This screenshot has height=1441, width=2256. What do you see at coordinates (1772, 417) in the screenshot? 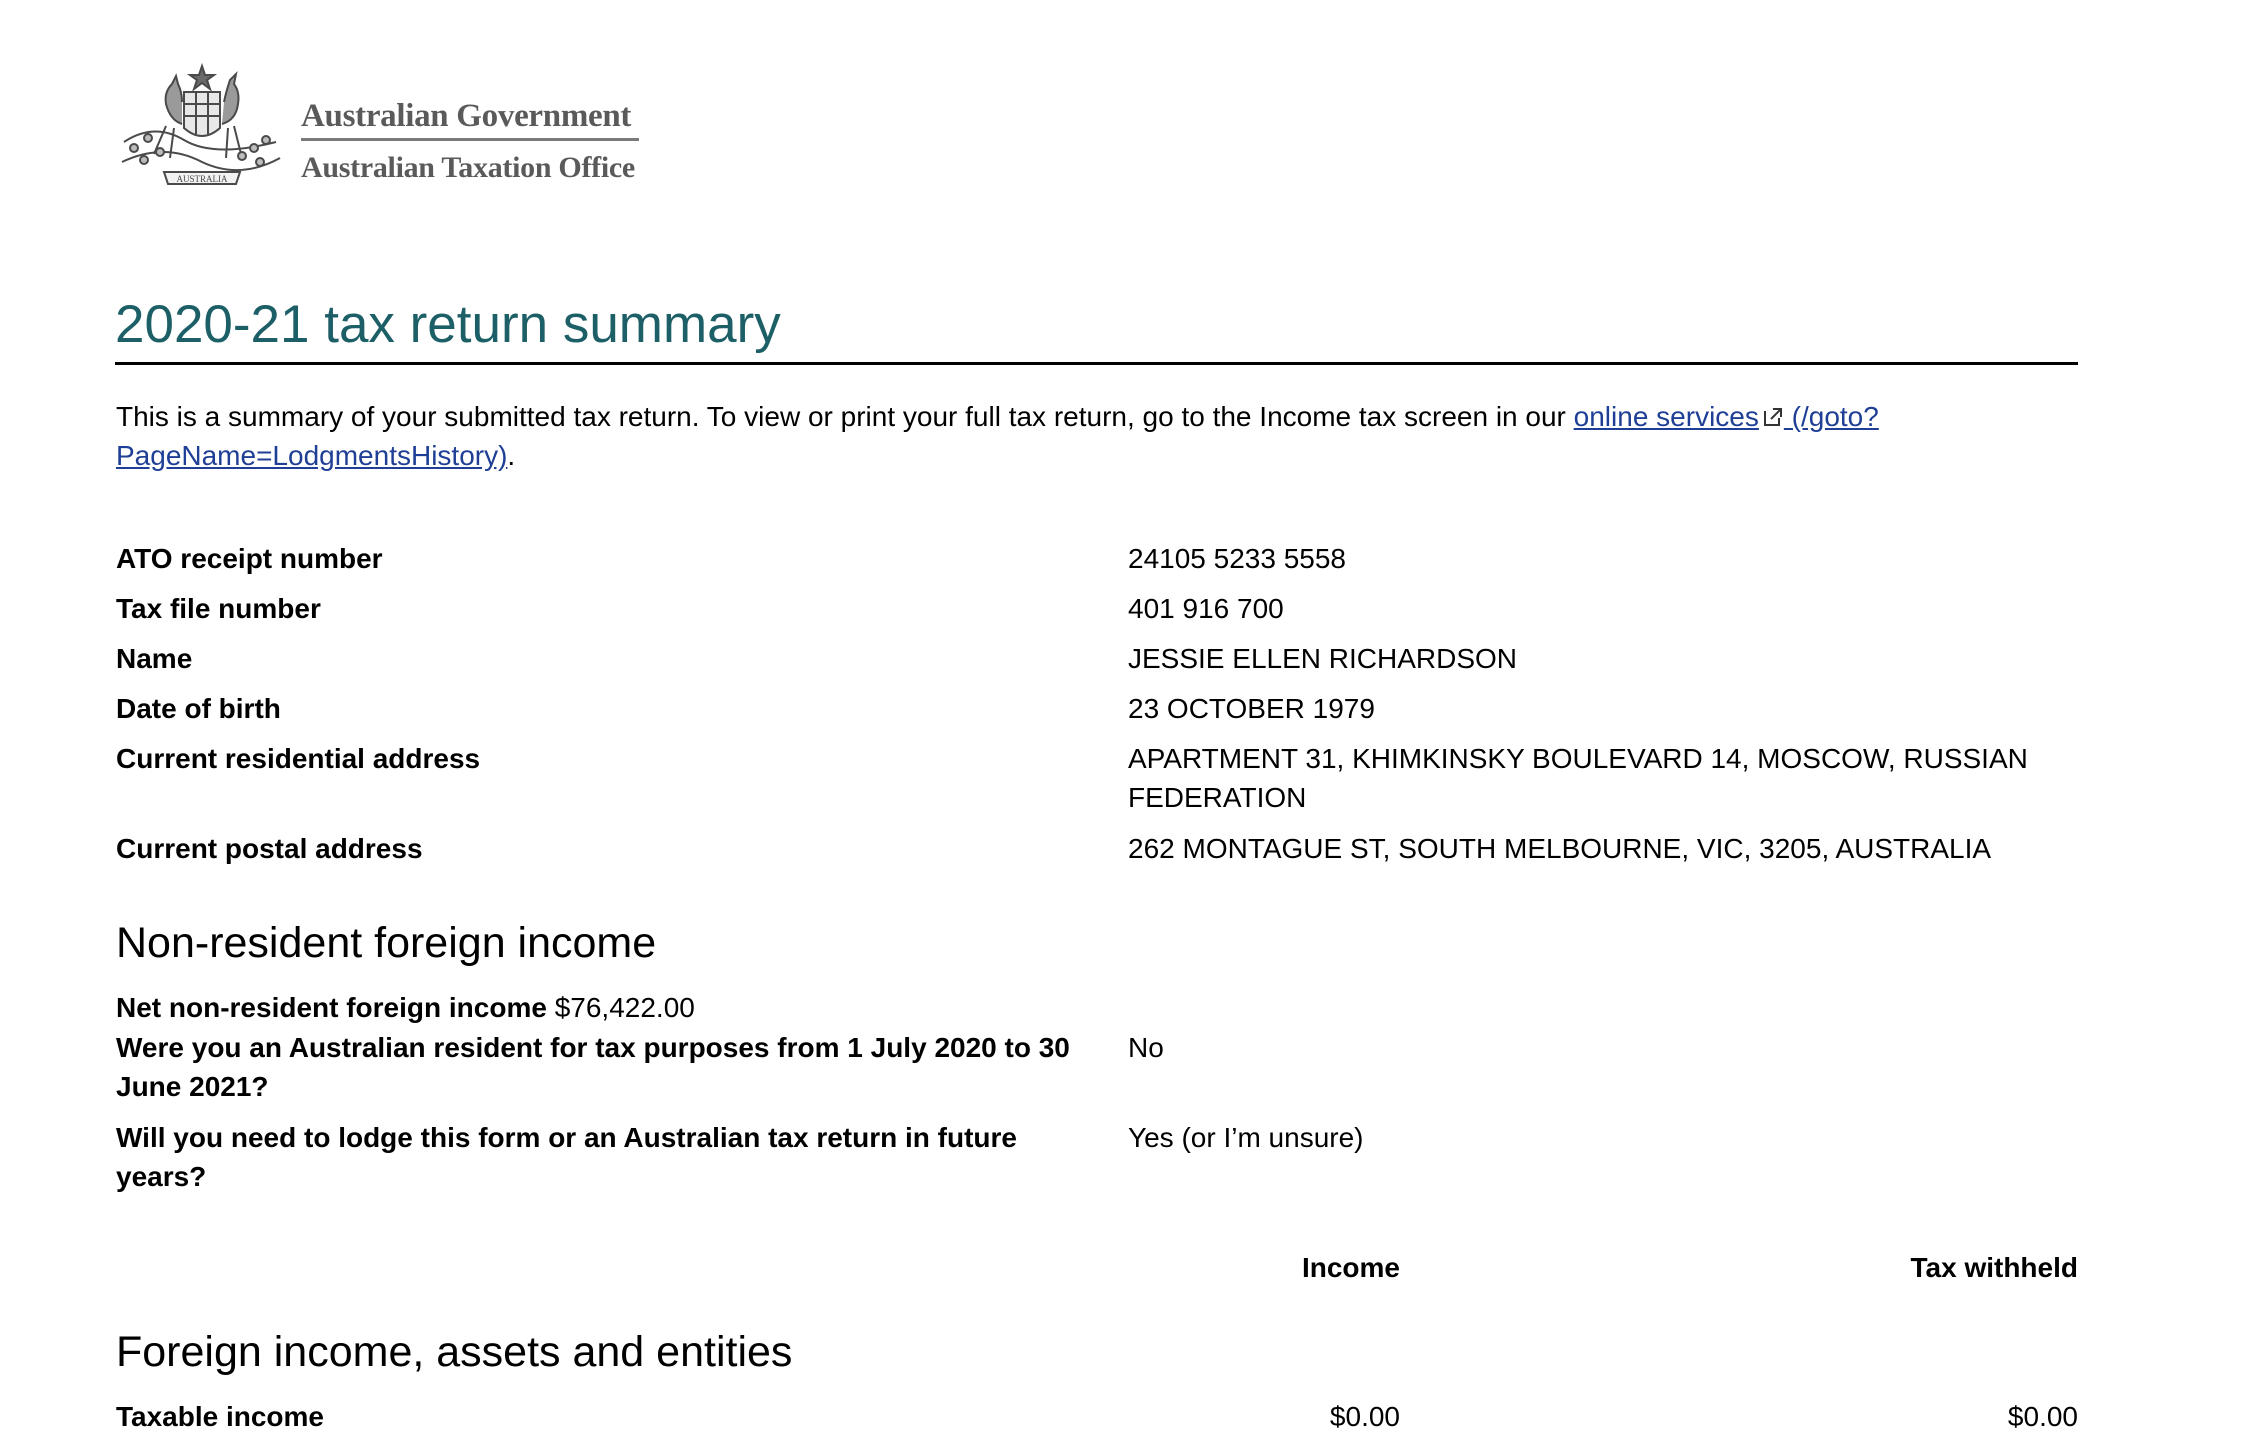
I see `external-link-icon` at bounding box center [1772, 417].